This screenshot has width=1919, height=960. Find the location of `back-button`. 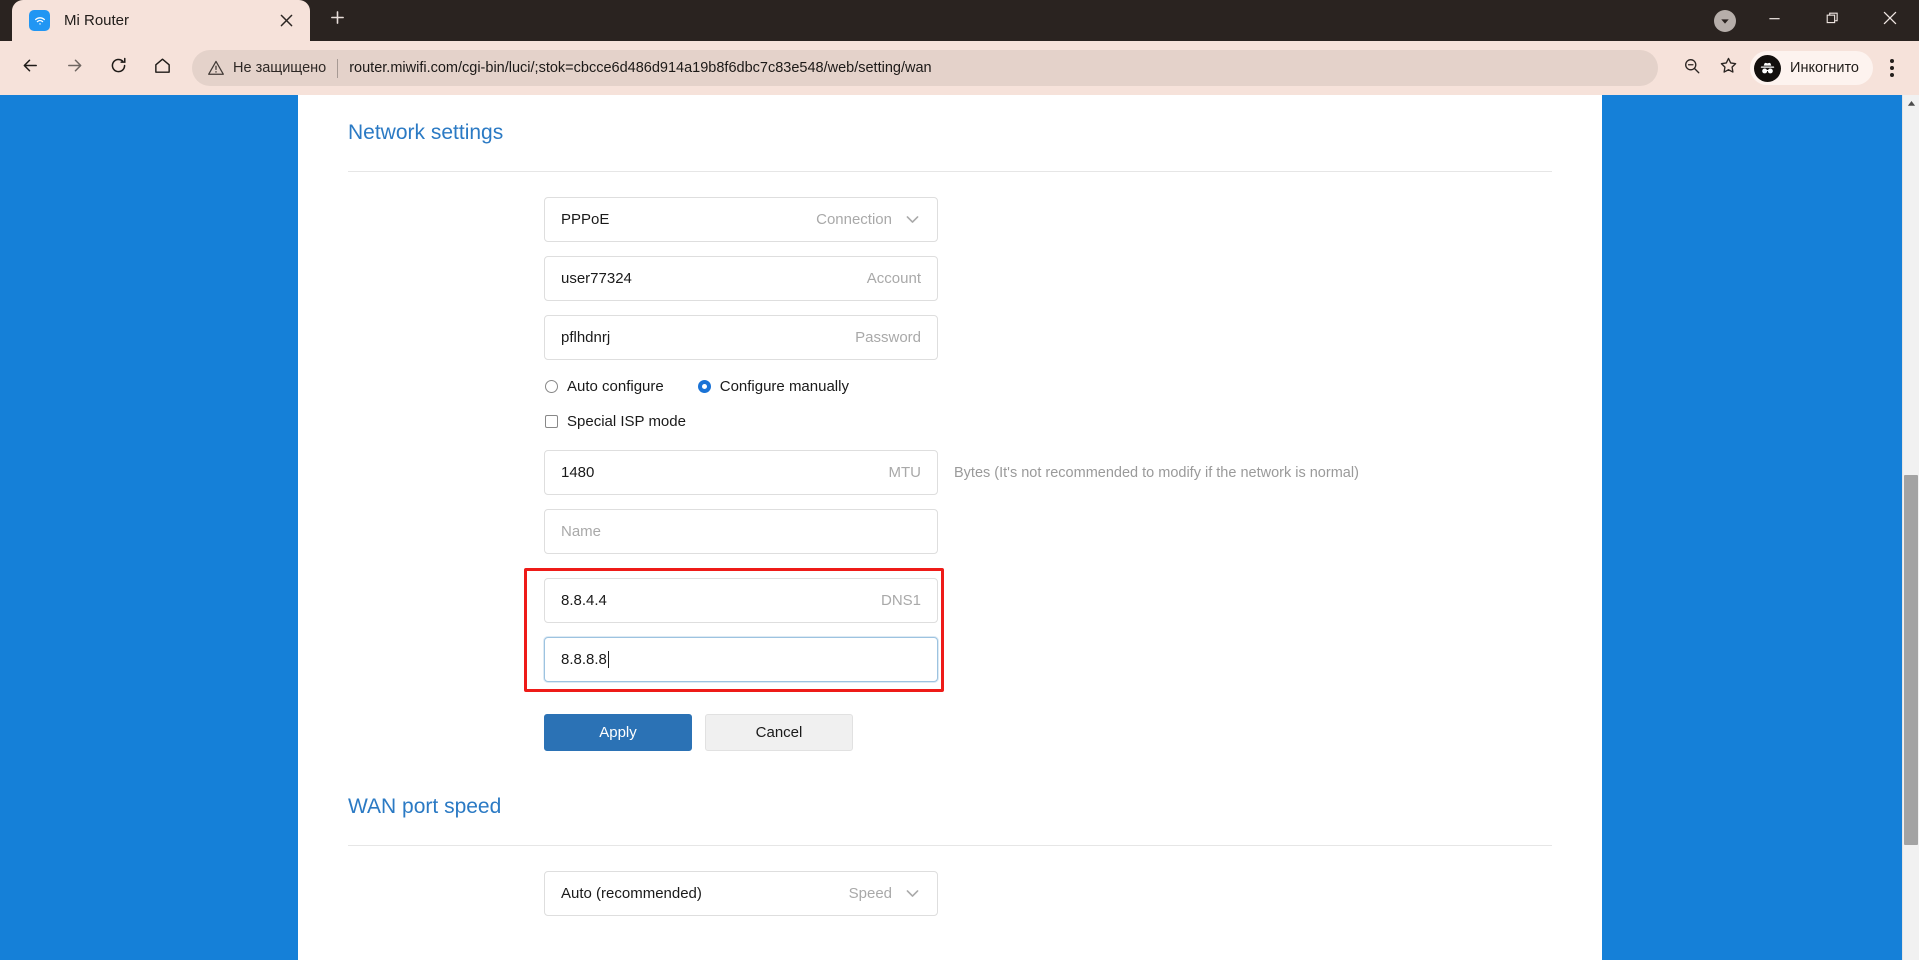

back-button is located at coordinates (30, 68).